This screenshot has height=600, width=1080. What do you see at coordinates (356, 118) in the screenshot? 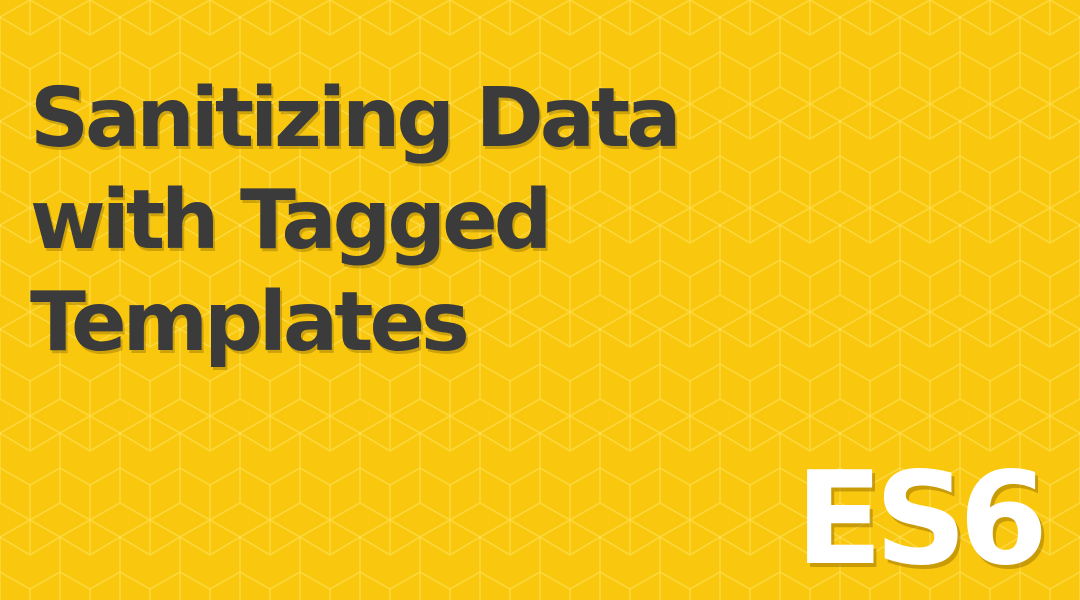
I see `title-line-1: Sanitizing Data` at bounding box center [356, 118].